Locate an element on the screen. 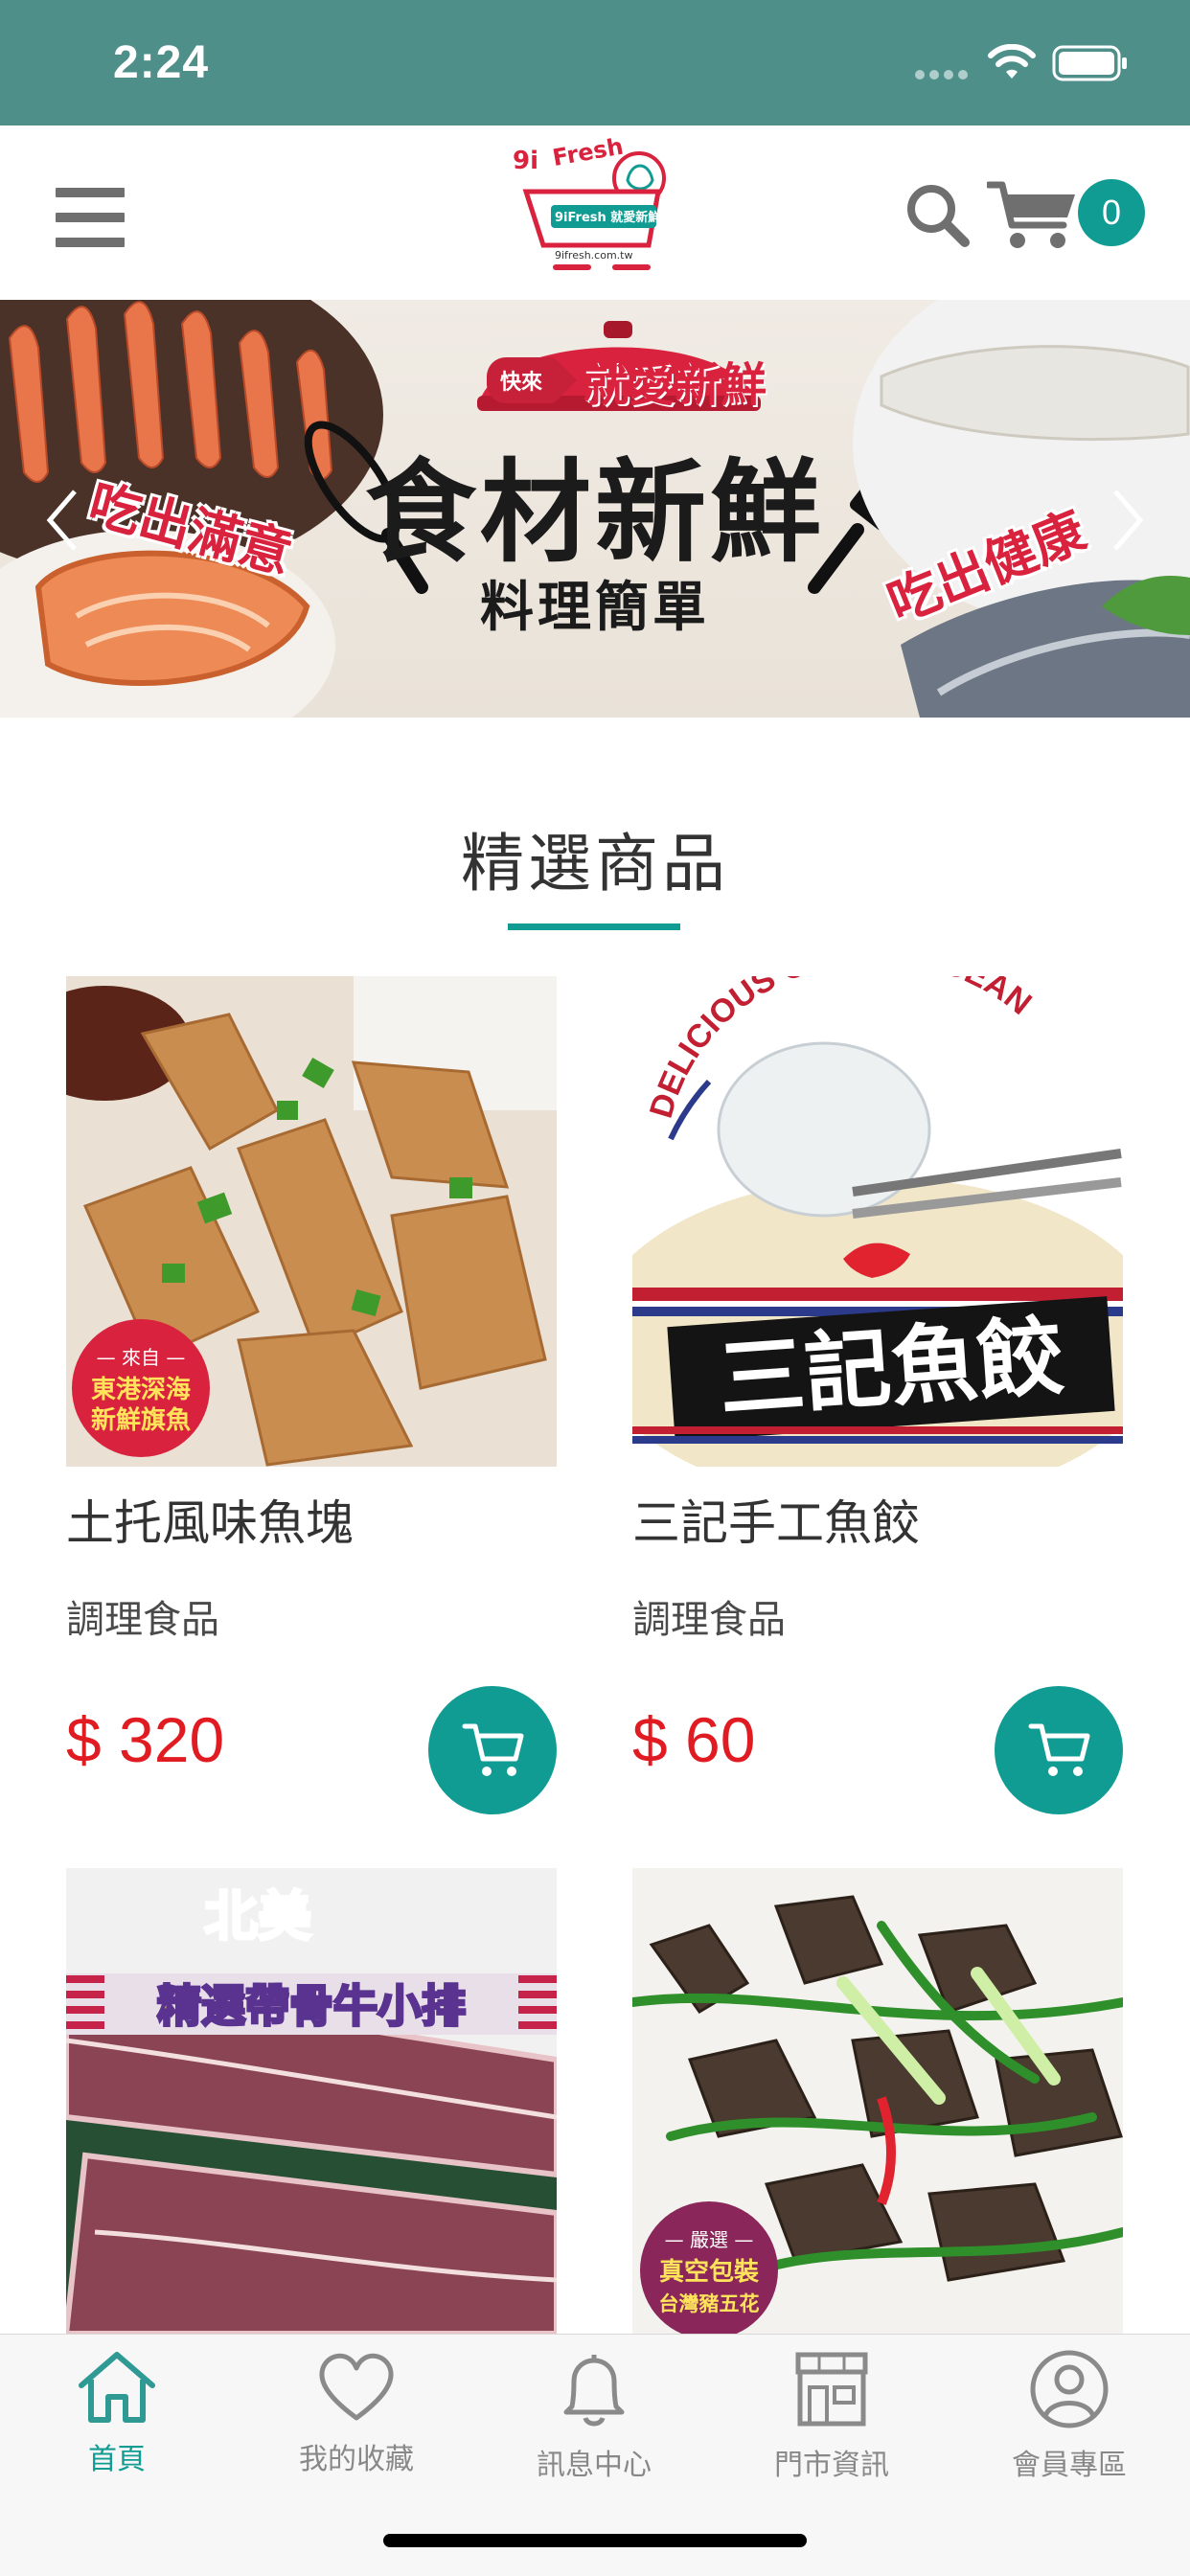  home-indicator is located at coordinates (595, 2540).